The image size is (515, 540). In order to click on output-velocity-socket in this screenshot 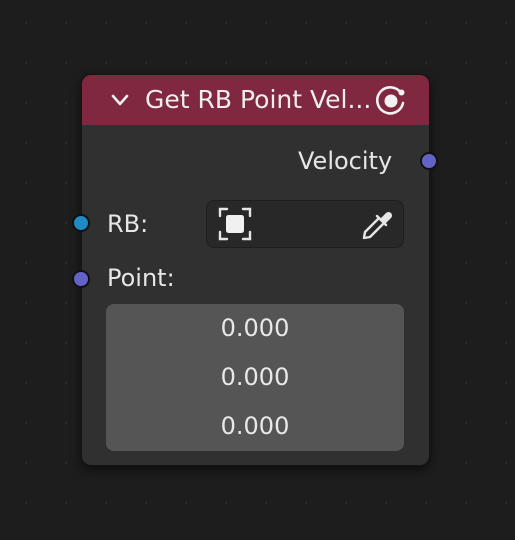, I will do `click(429, 161)`.